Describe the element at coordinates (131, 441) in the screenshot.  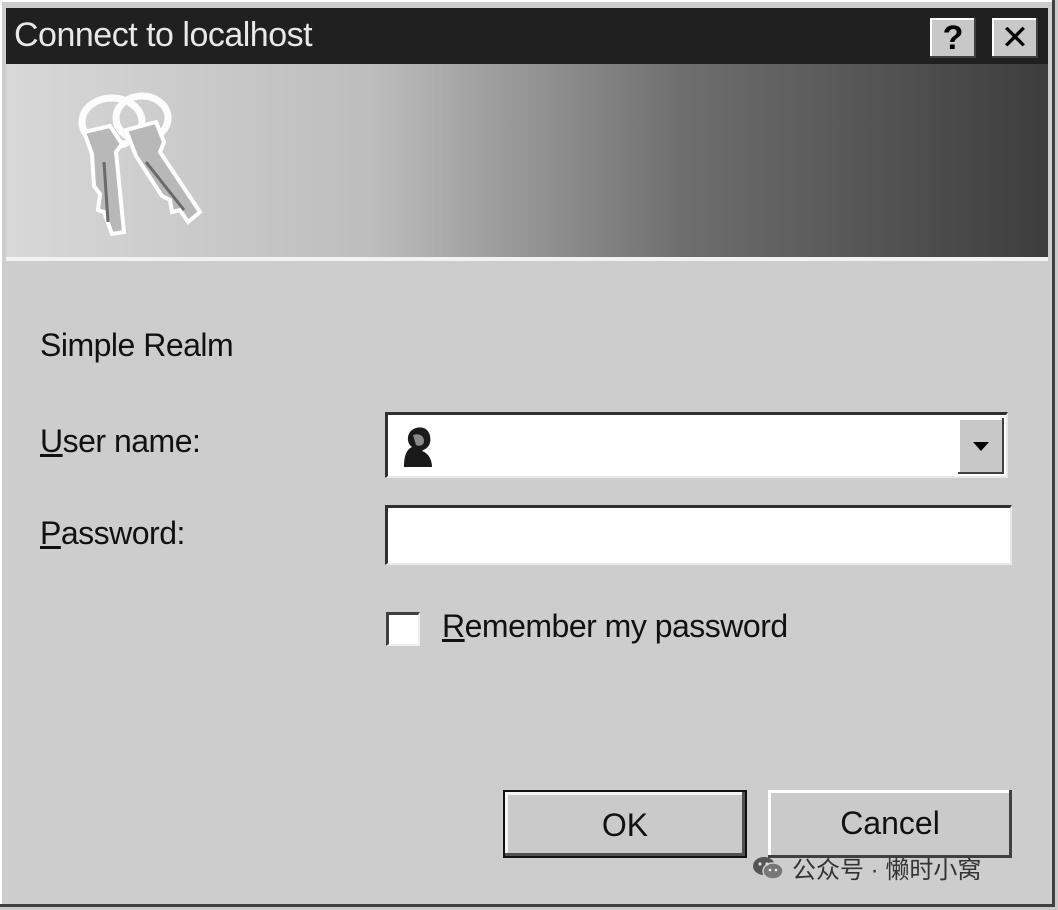
I see `user-name-label-text: ser name:` at that location.